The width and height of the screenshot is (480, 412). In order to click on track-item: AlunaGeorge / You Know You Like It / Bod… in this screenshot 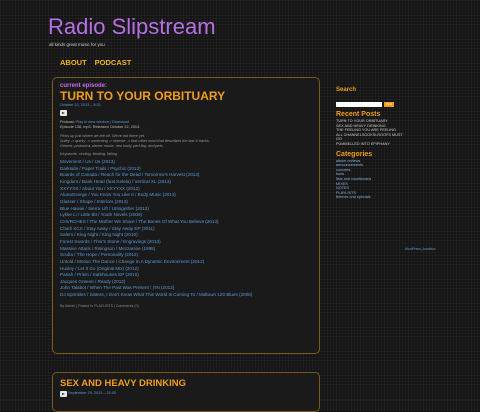, I will do `click(186, 195)`.